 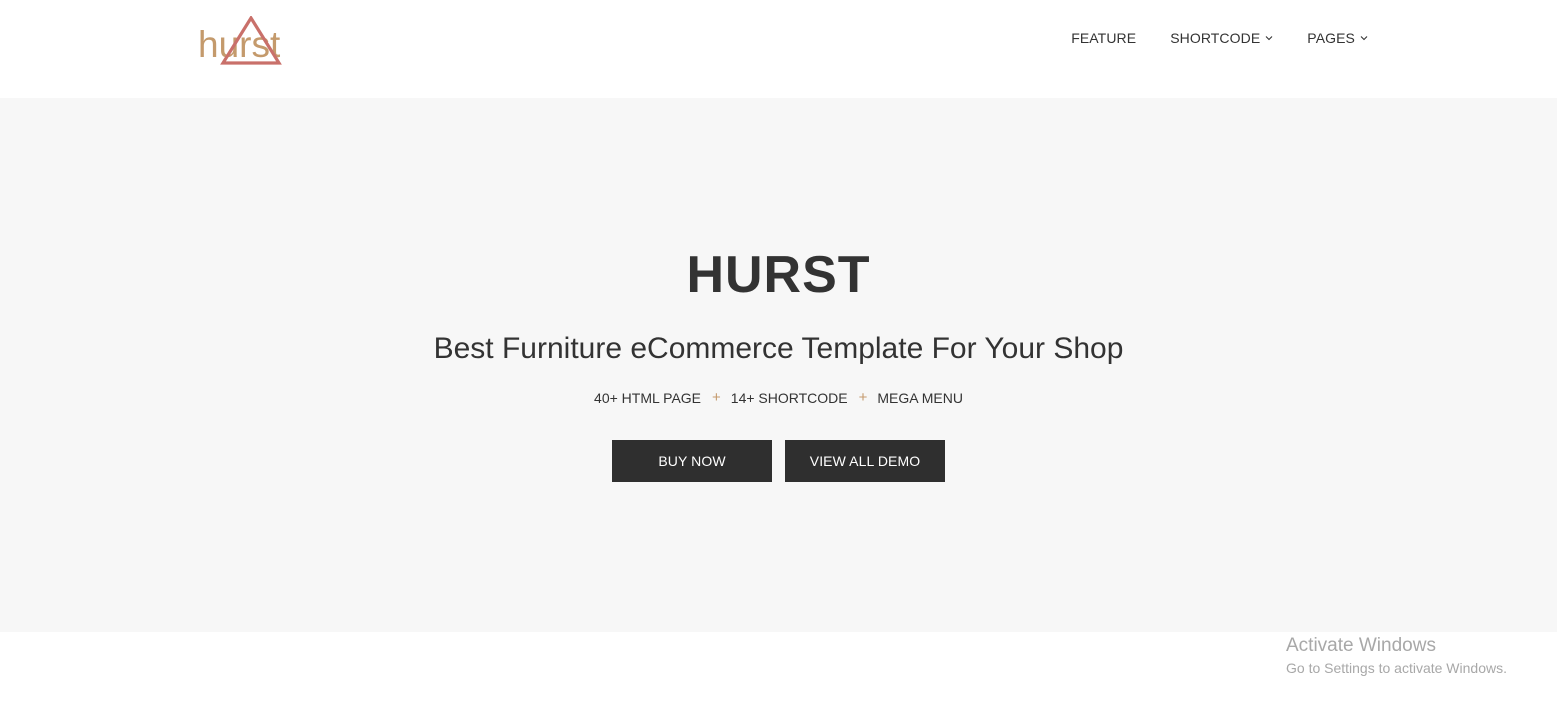 I want to click on nav-item-feature: FEATURE, so click(x=1103, y=38).